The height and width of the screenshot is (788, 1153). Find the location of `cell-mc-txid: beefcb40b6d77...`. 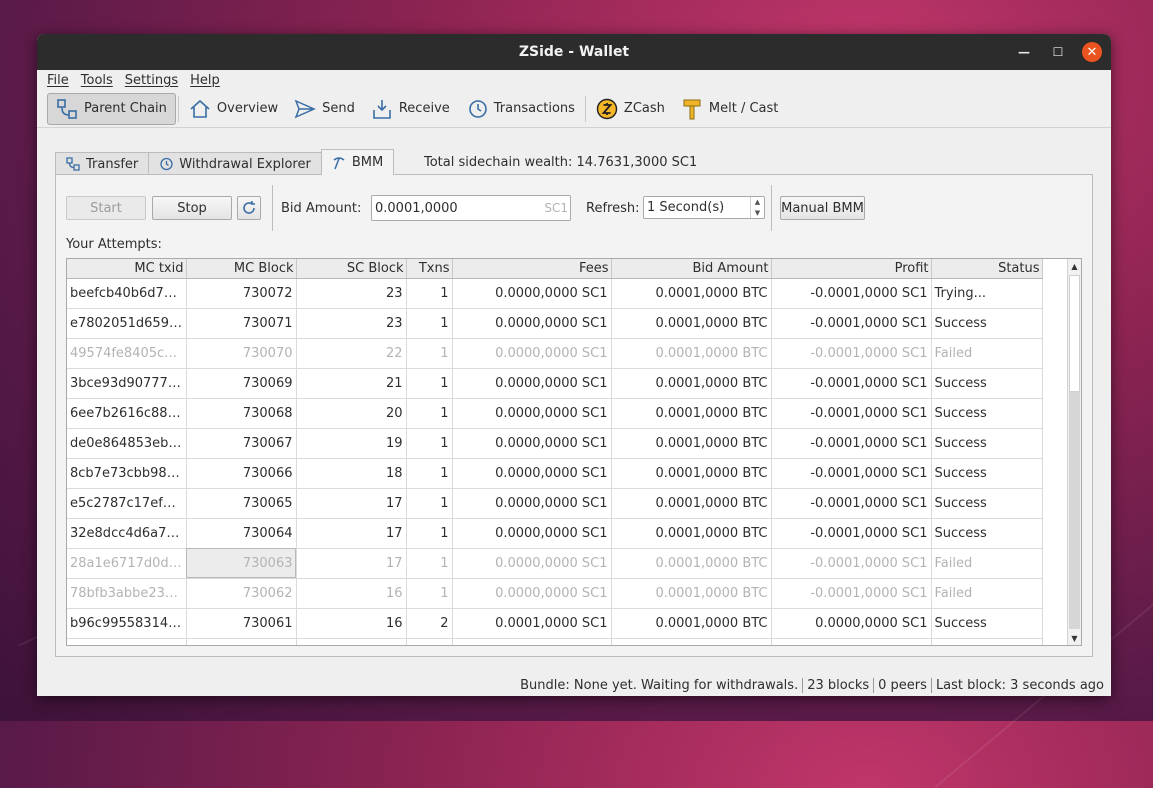

cell-mc-txid: beefcb40b6d77... is located at coordinates (127, 293).